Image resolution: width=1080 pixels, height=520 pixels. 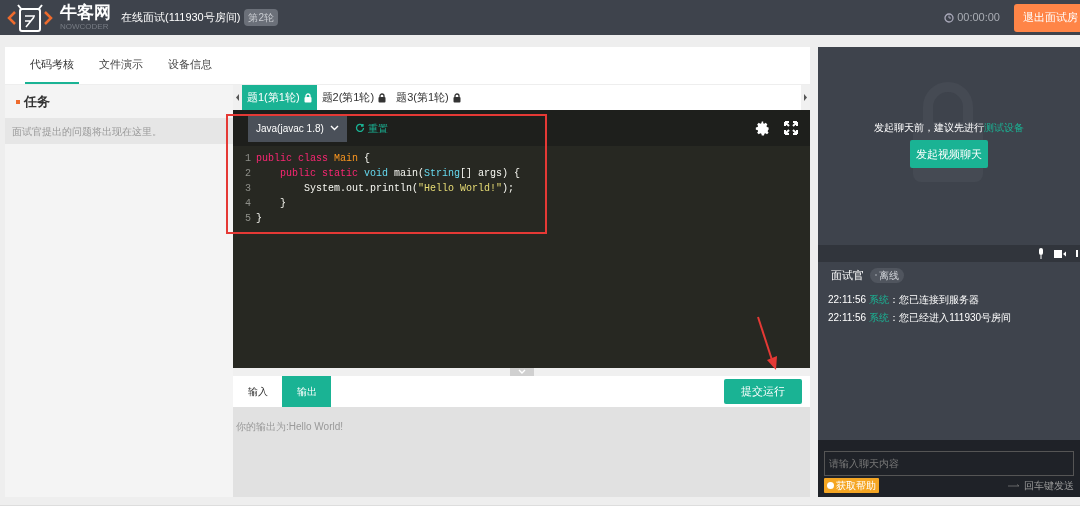 I want to click on clock-icon, so click(x=949, y=17).